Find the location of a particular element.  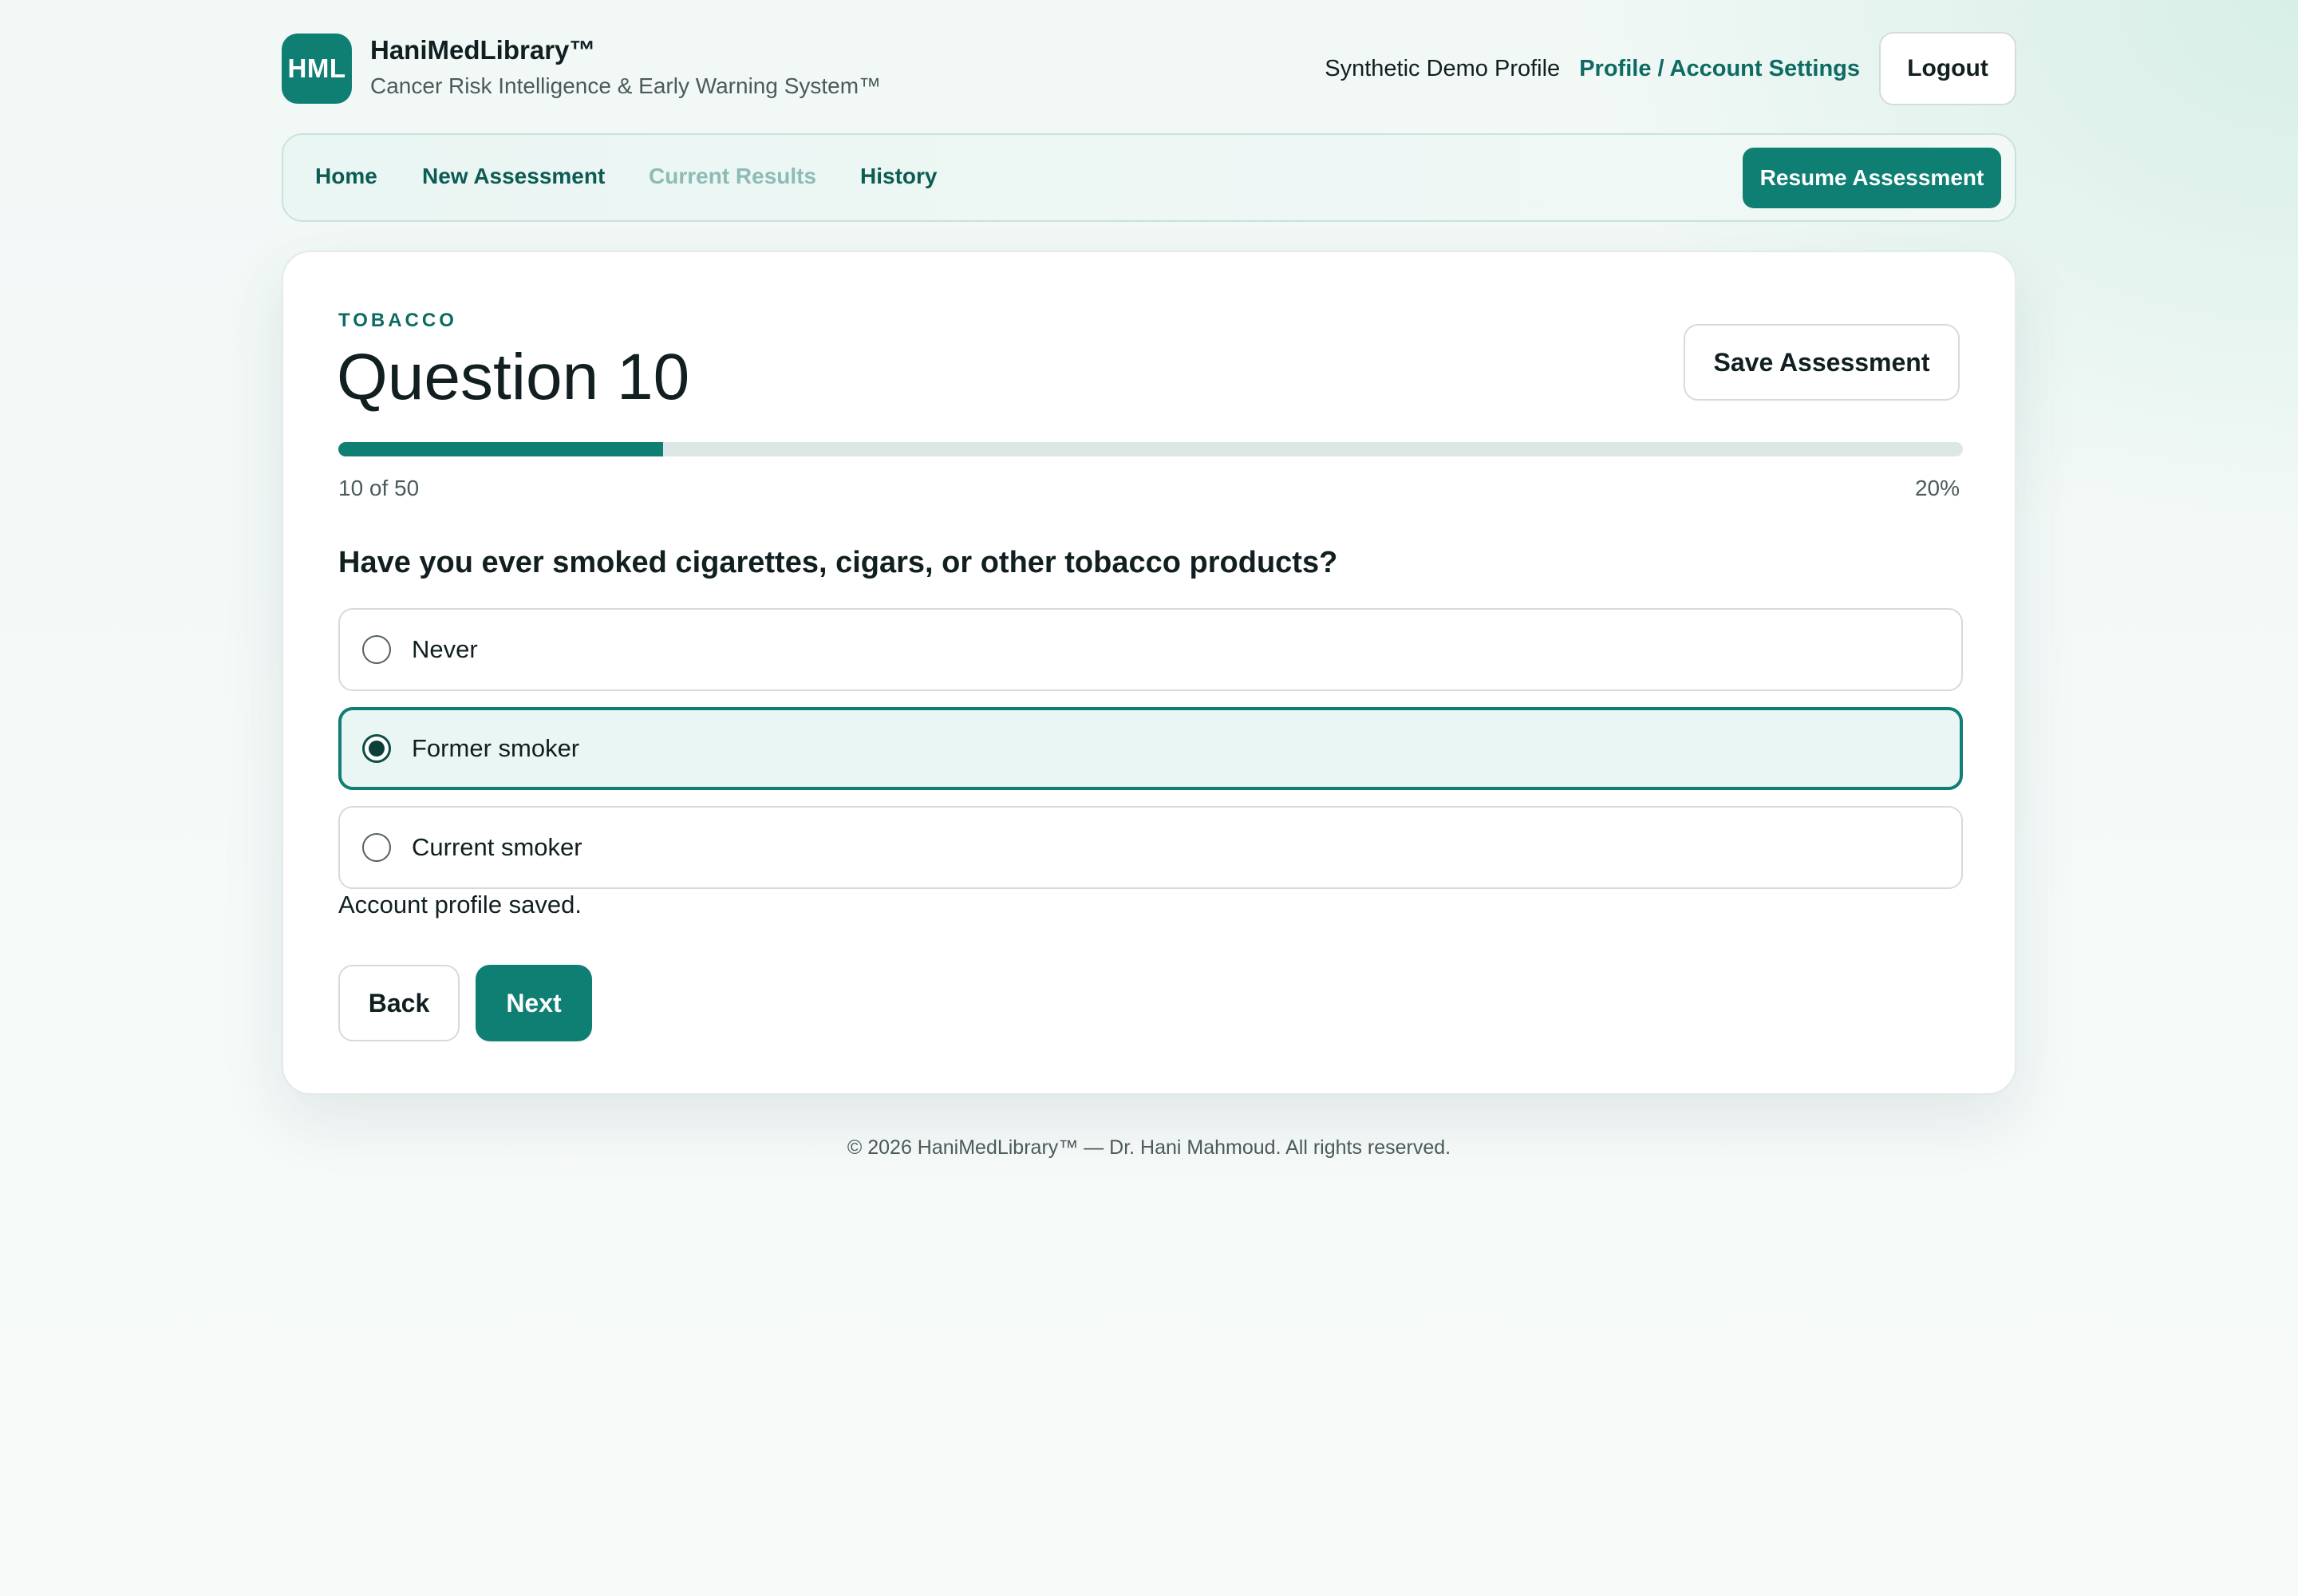

radio-checked-icon is located at coordinates (376, 748).